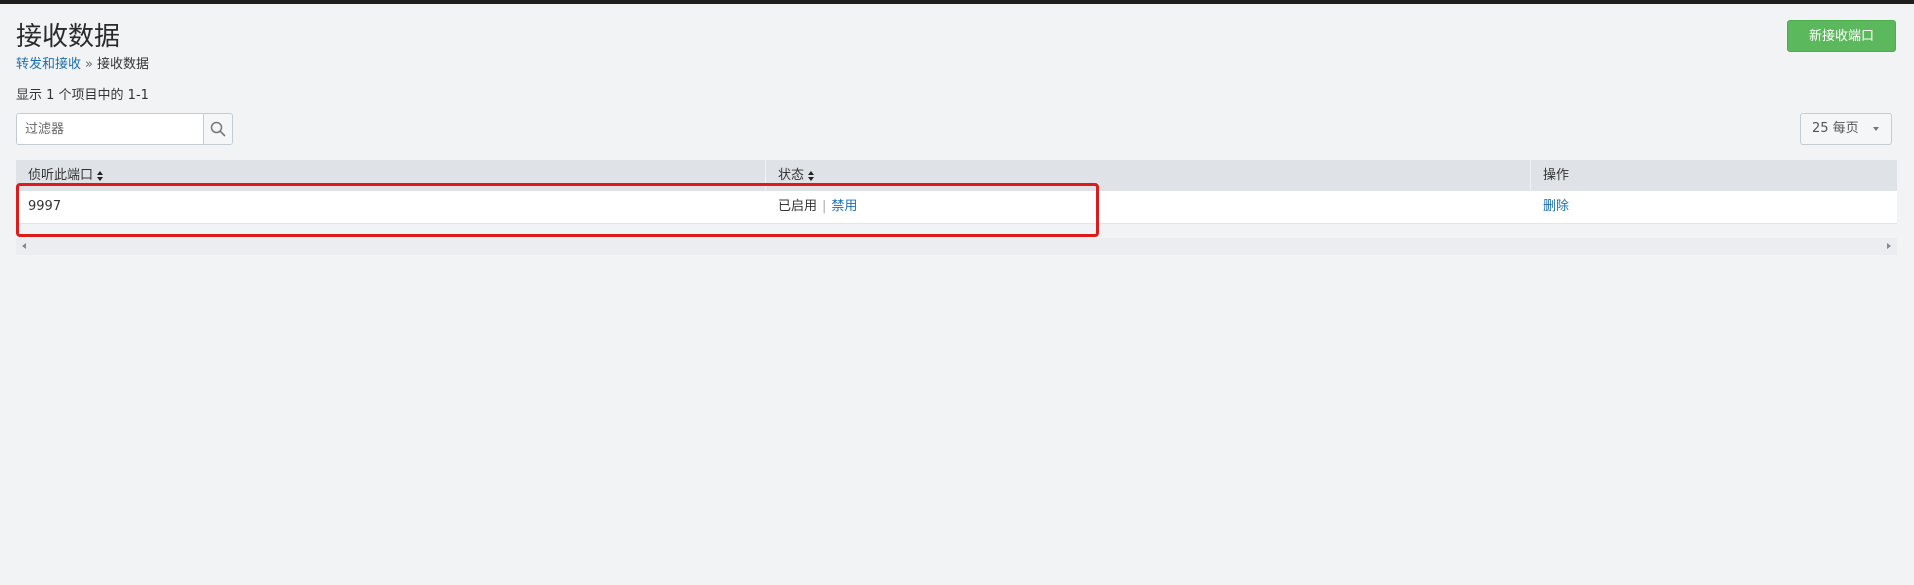  I want to click on scroll-left-icon, so click(24, 246).